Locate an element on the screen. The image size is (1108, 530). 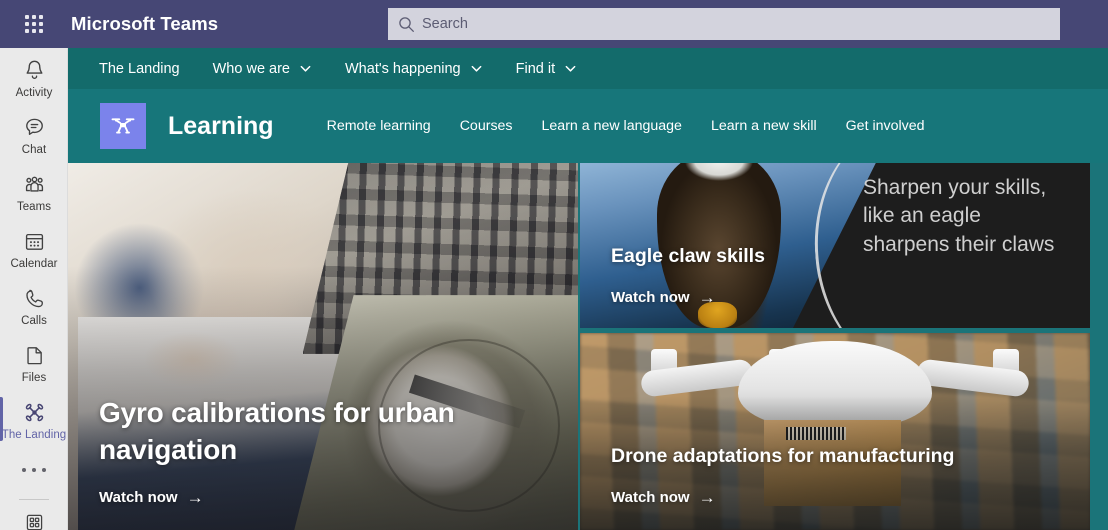
nav-item-the-landing: The Landing is located at coordinates (139, 68).